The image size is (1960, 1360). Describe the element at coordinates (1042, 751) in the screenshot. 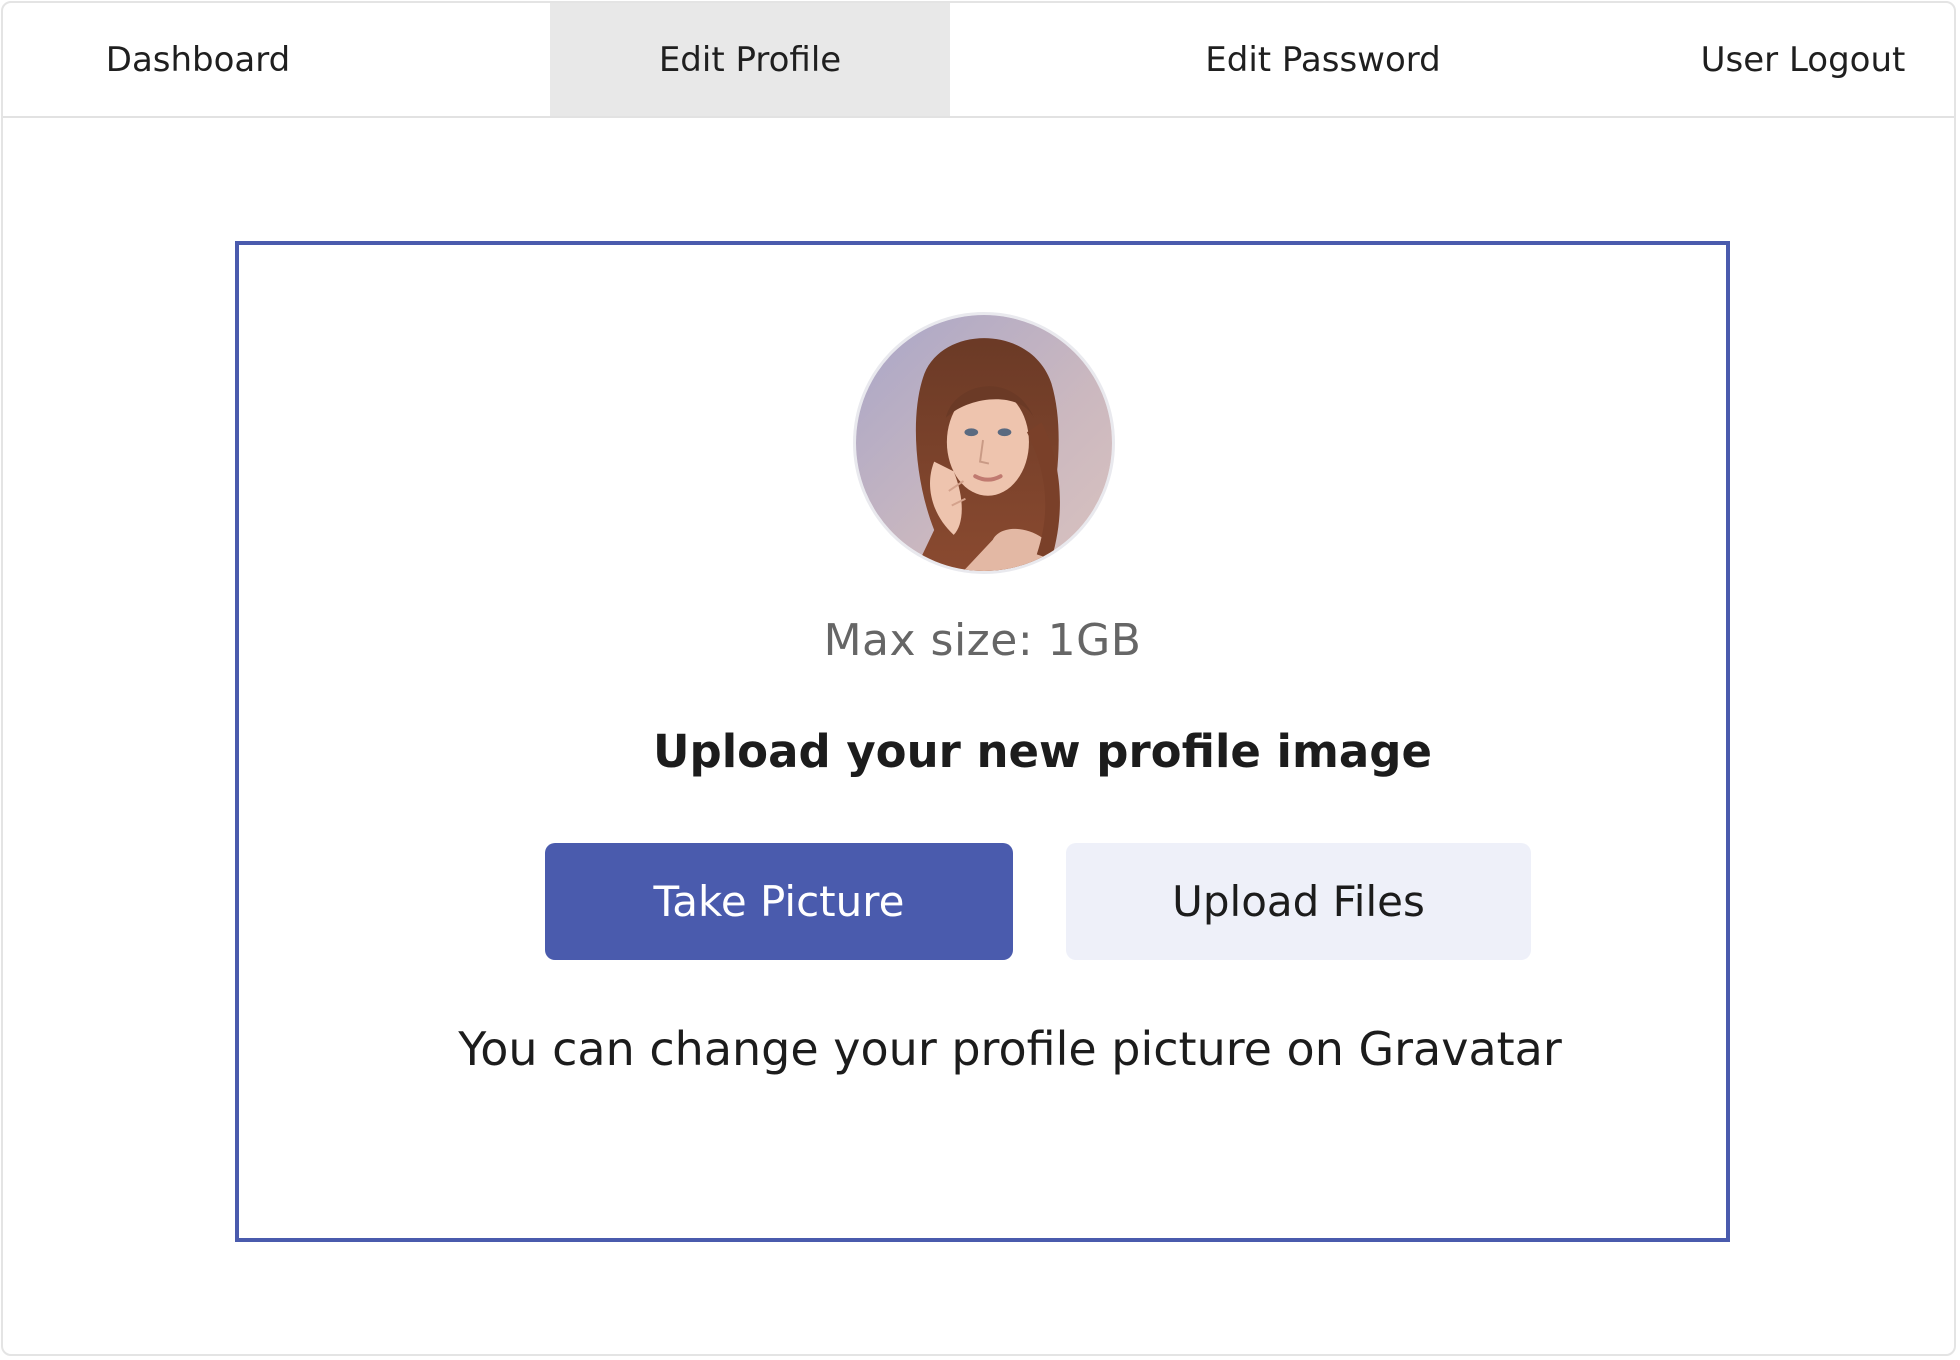

I see `upload-heading: Upload your new profile image` at that location.